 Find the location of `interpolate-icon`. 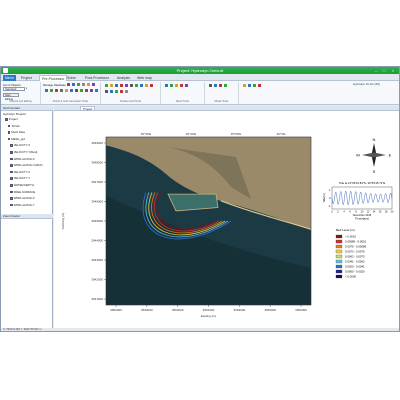

interpolate-icon is located at coordinates (126, 85).